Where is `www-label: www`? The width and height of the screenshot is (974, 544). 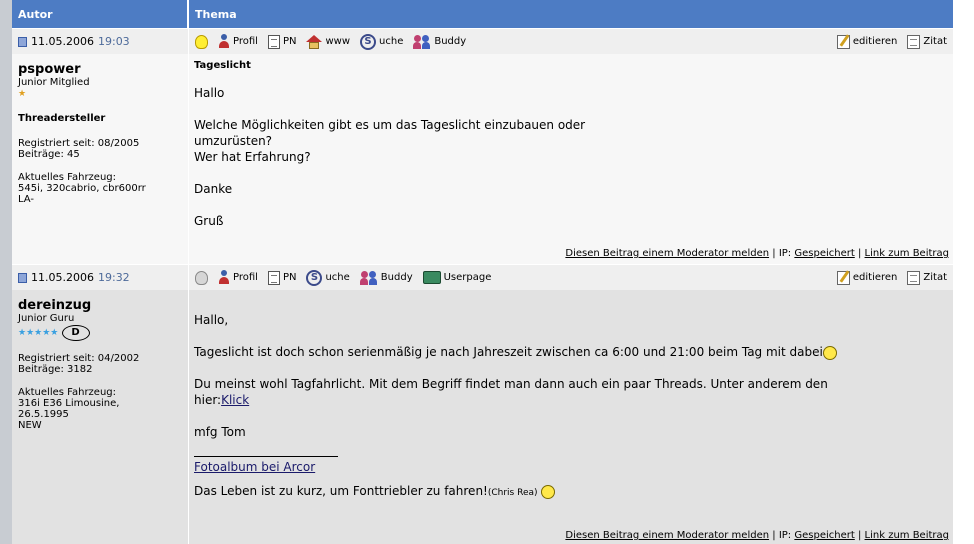
www-label: www is located at coordinates (338, 41).